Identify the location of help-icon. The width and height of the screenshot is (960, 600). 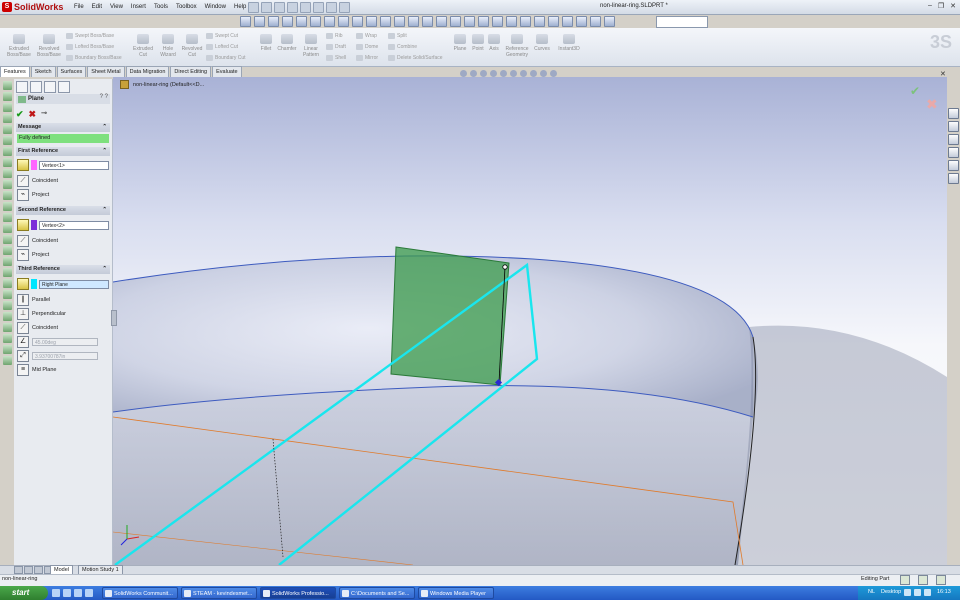
(941, 580).